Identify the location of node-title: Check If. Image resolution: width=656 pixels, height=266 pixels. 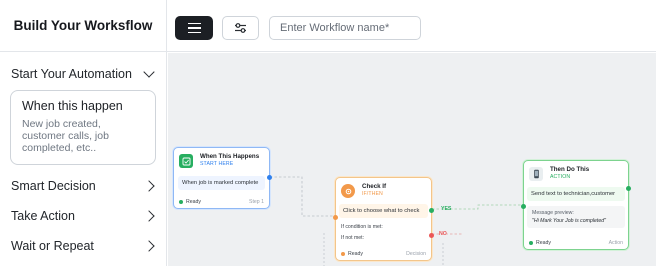
(374, 186).